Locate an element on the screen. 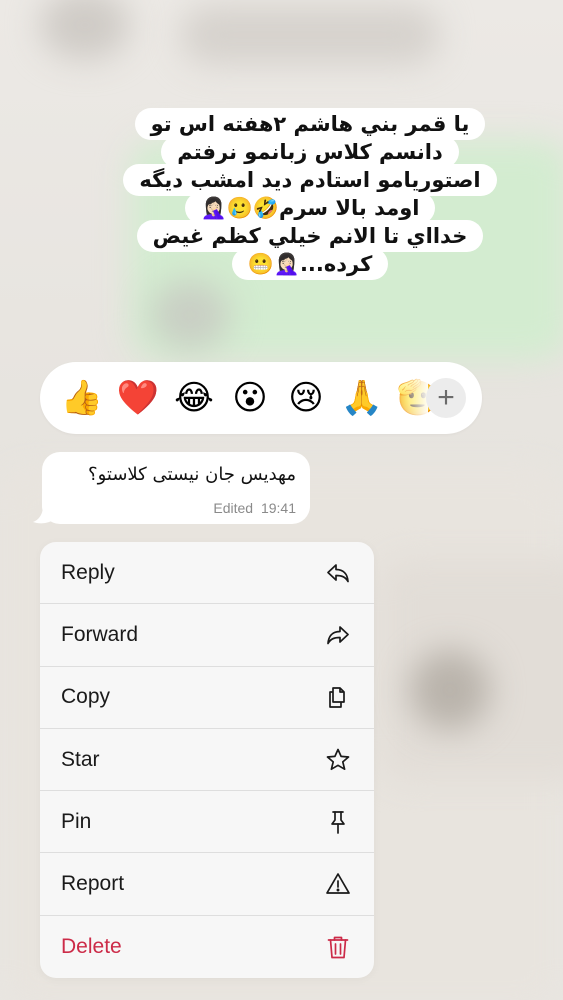 This screenshot has height=1000, width=563. forward-icon is located at coordinates (338, 635).